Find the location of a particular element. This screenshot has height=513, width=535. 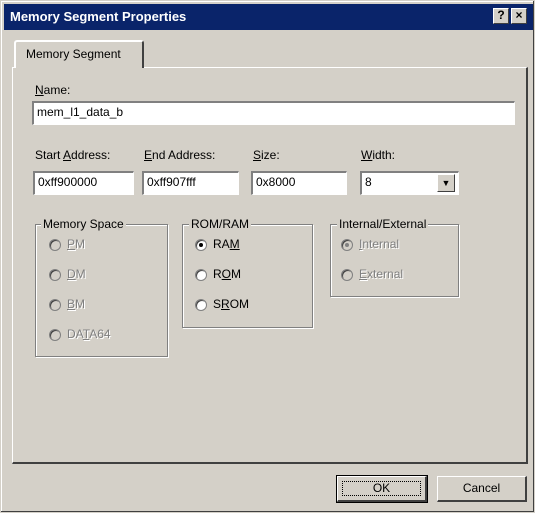

radio-srom-rest: OM is located at coordinates (239, 304).